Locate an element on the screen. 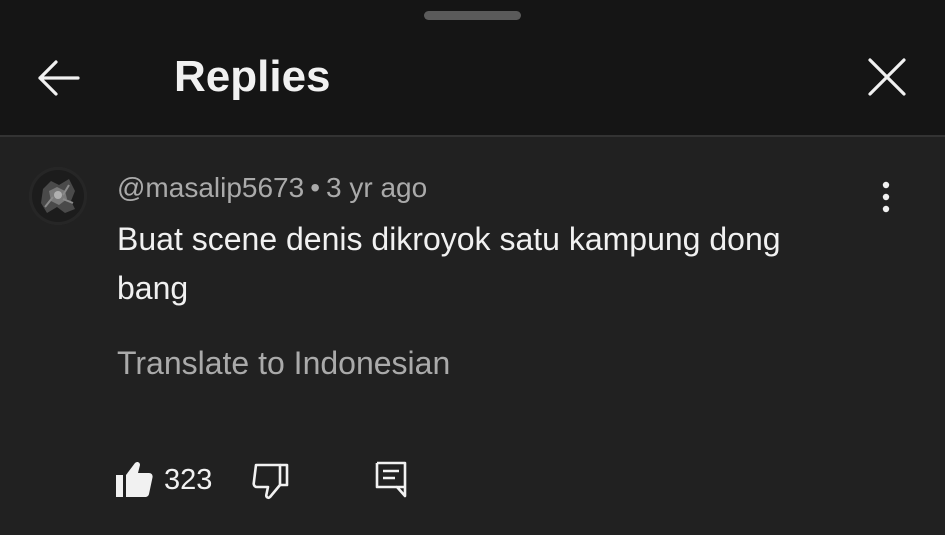 Image resolution: width=945 pixels, height=535 pixels. comment-actions: 323 is located at coordinates (472, 480).